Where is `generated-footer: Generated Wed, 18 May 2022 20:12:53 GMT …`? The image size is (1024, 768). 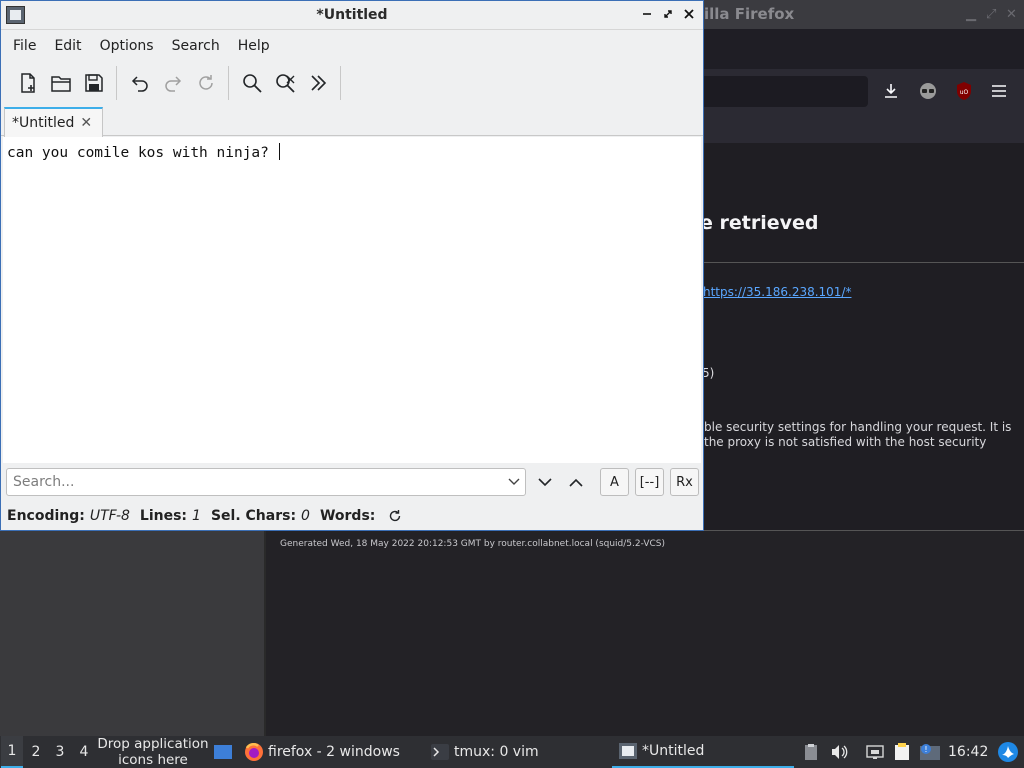
generated-footer: Generated Wed, 18 May 2022 20:12:53 GMT … is located at coordinates (472, 544).